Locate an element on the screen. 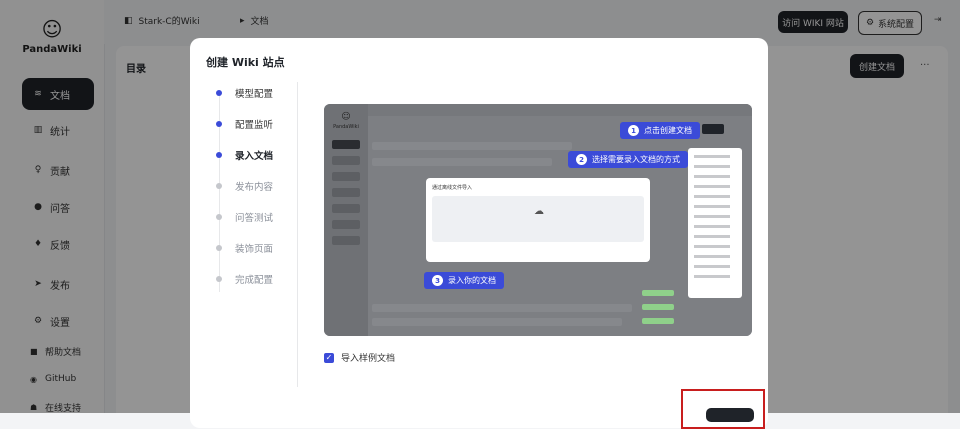 This screenshot has width=960, height=429. step-label: 录入文档 is located at coordinates (254, 156).